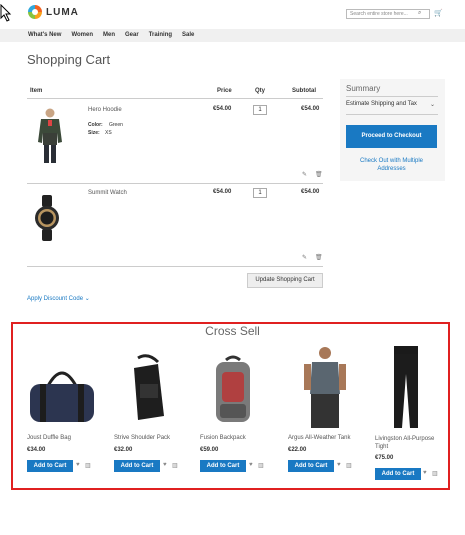  Describe the element at coordinates (50, 136) in the screenshot. I see `hero-hoodie-image` at that location.